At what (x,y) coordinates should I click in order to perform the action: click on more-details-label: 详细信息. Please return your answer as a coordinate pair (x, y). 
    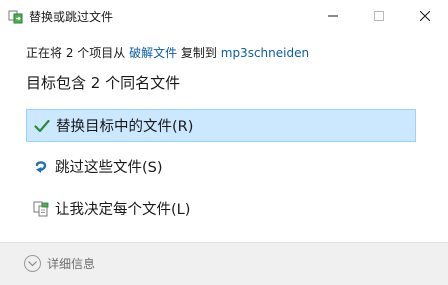
    Looking at the image, I should click on (71, 264).